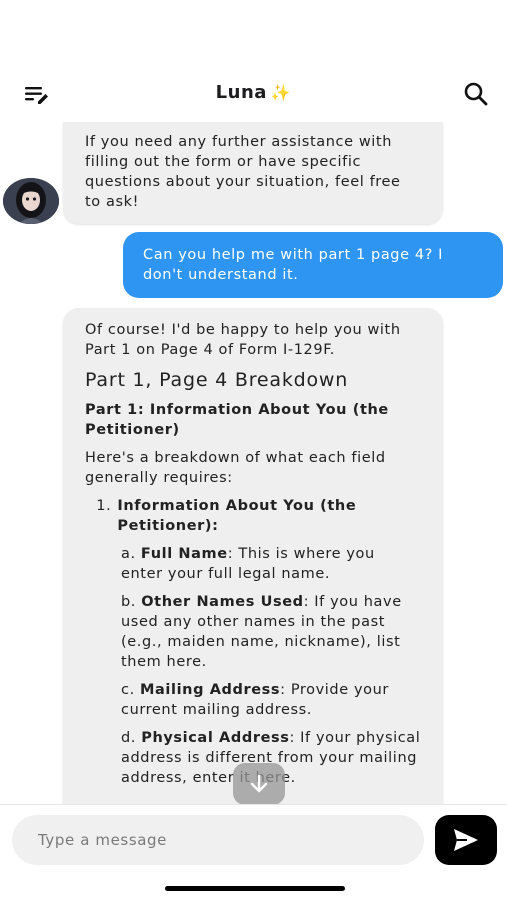 The image size is (507, 901). Describe the element at coordinates (104, 506) in the screenshot. I see `list-number: 1.` at that location.